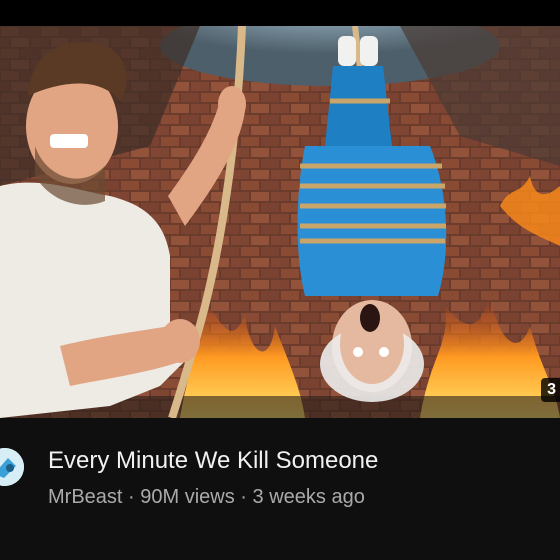 This screenshot has height=560, width=560. What do you see at coordinates (213, 461) in the screenshot?
I see `video-title: Every Minute We Kill Someone` at bounding box center [213, 461].